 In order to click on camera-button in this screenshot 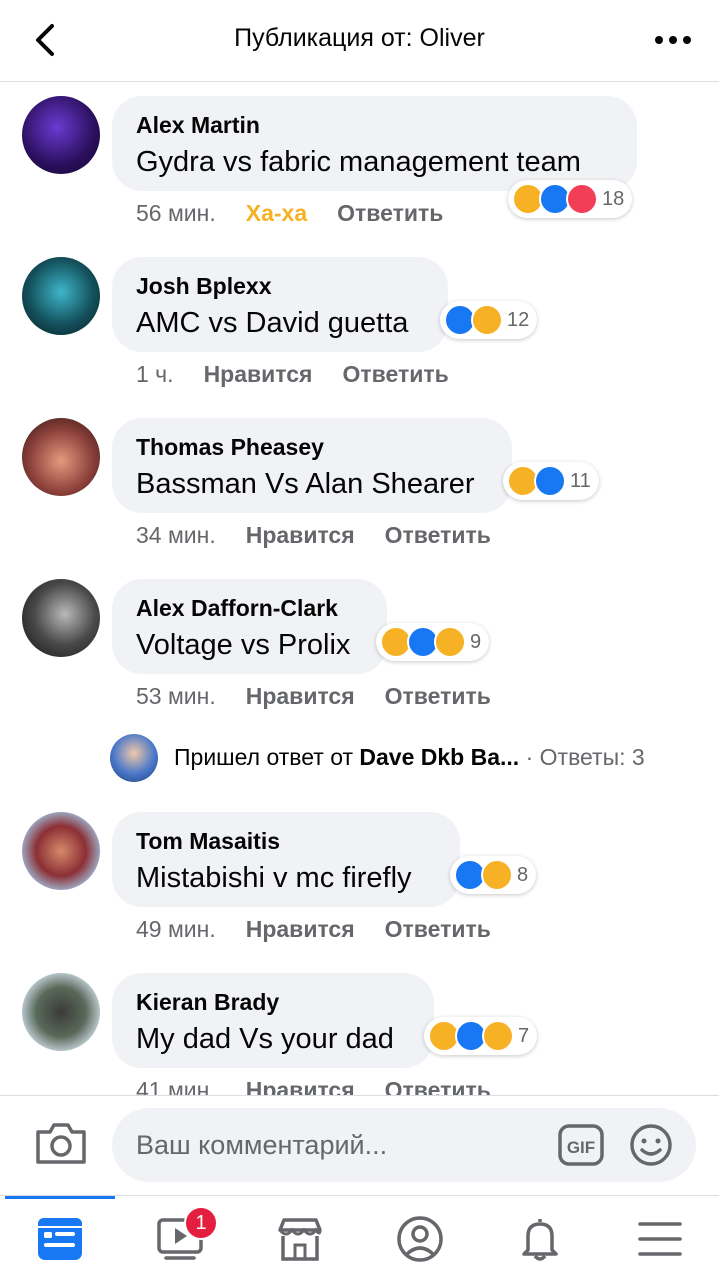, I will do `click(61, 1143)`.